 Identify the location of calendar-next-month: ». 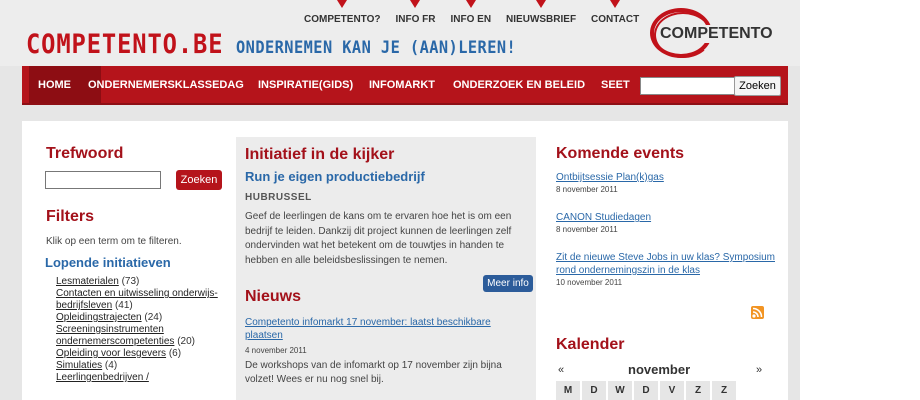
(759, 370).